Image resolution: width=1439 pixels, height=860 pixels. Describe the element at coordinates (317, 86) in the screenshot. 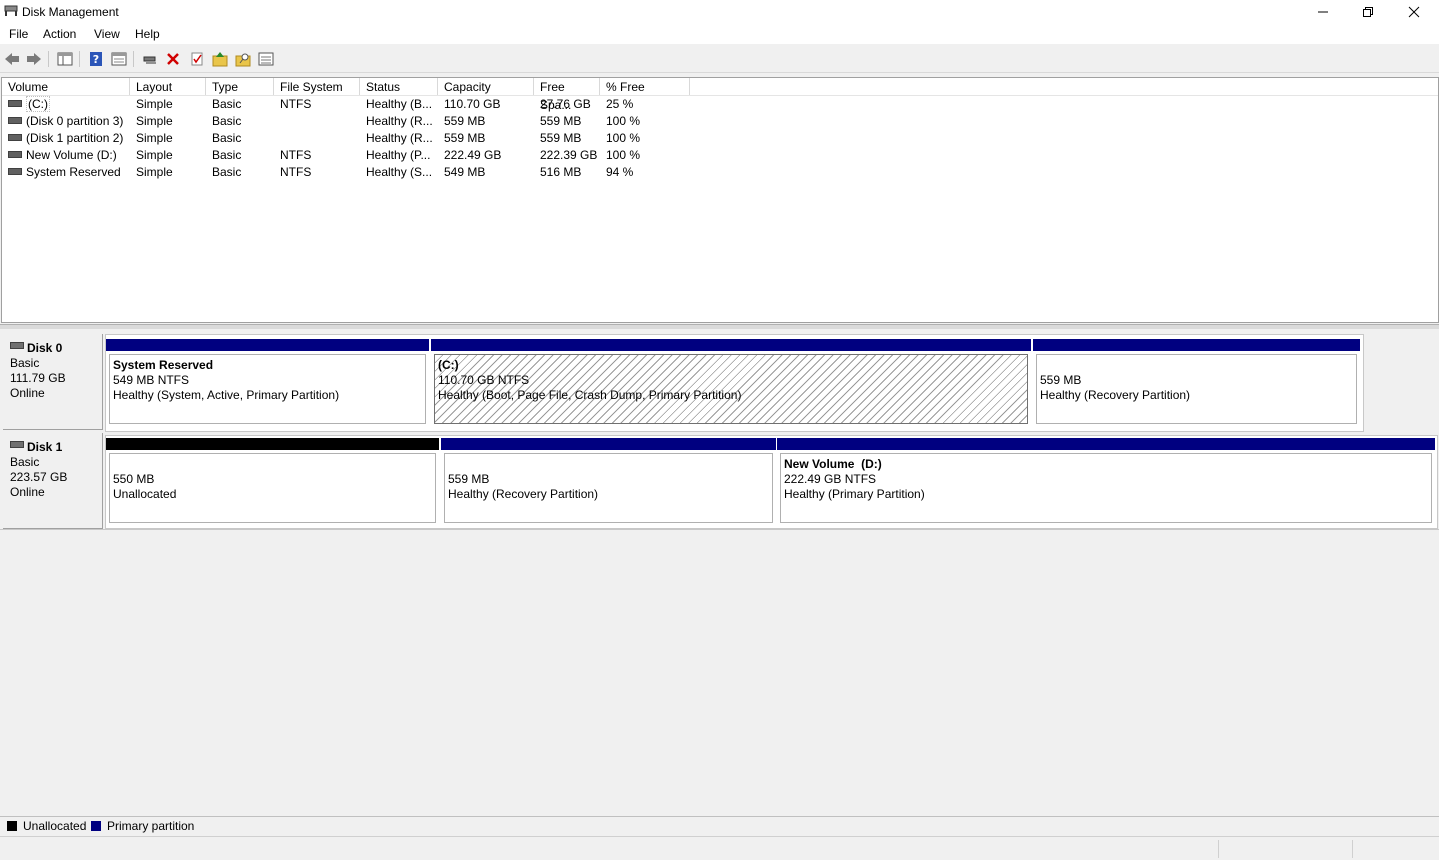

I see `column-header-file-system: File System` at that location.